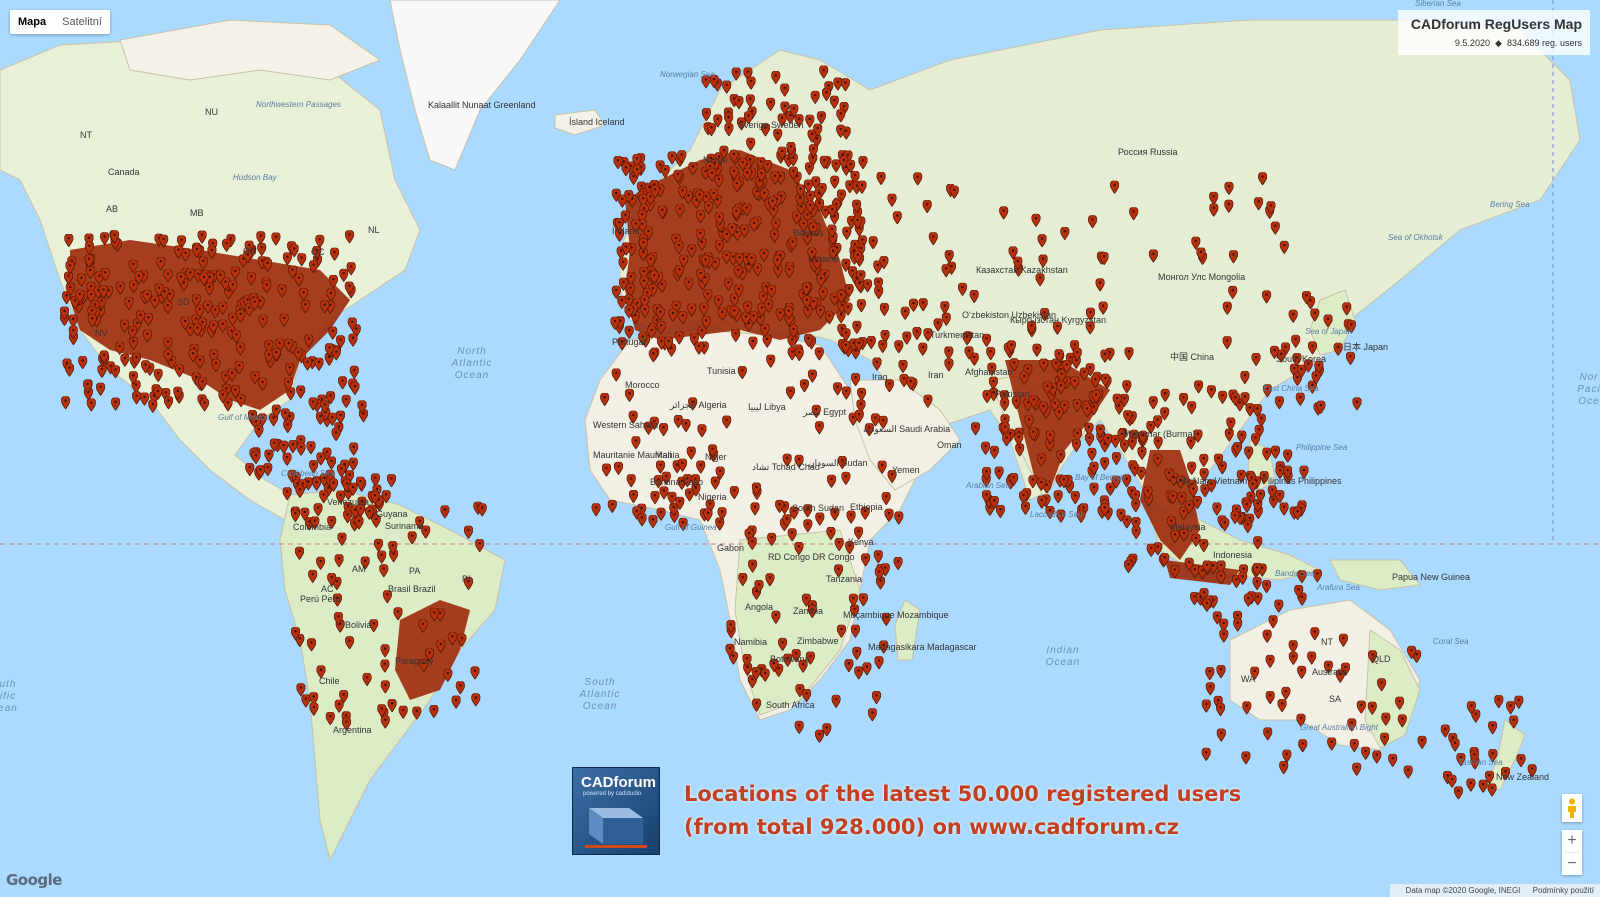 The width and height of the screenshot is (1600, 897). What do you see at coordinates (1338, 587) in the screenshot?
I see `label-arafura-sea: Arafura Sea` at bounding box center [1338, 587].